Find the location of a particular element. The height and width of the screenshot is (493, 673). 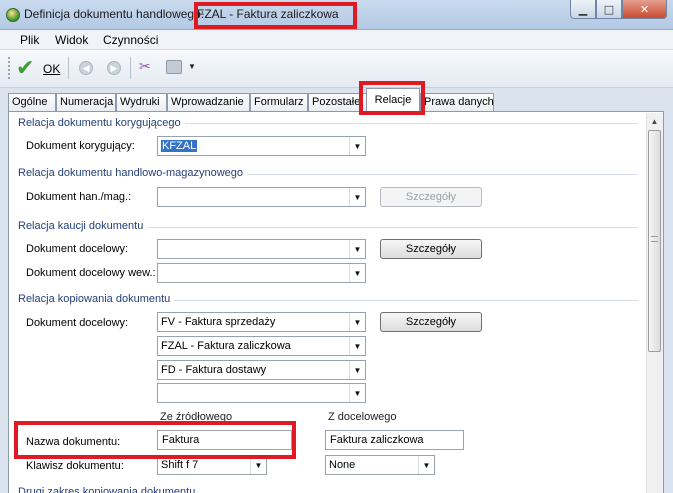

trade-details-button: Szczegóły is located at coordinates (431, 197).